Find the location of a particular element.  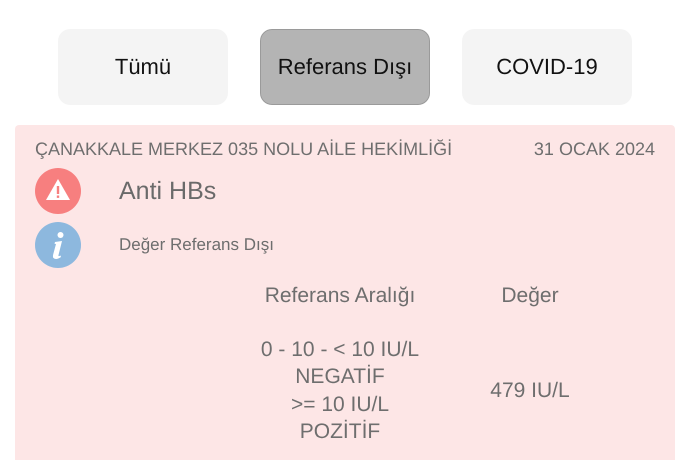

info-icon is located at coordinates (58, 245).